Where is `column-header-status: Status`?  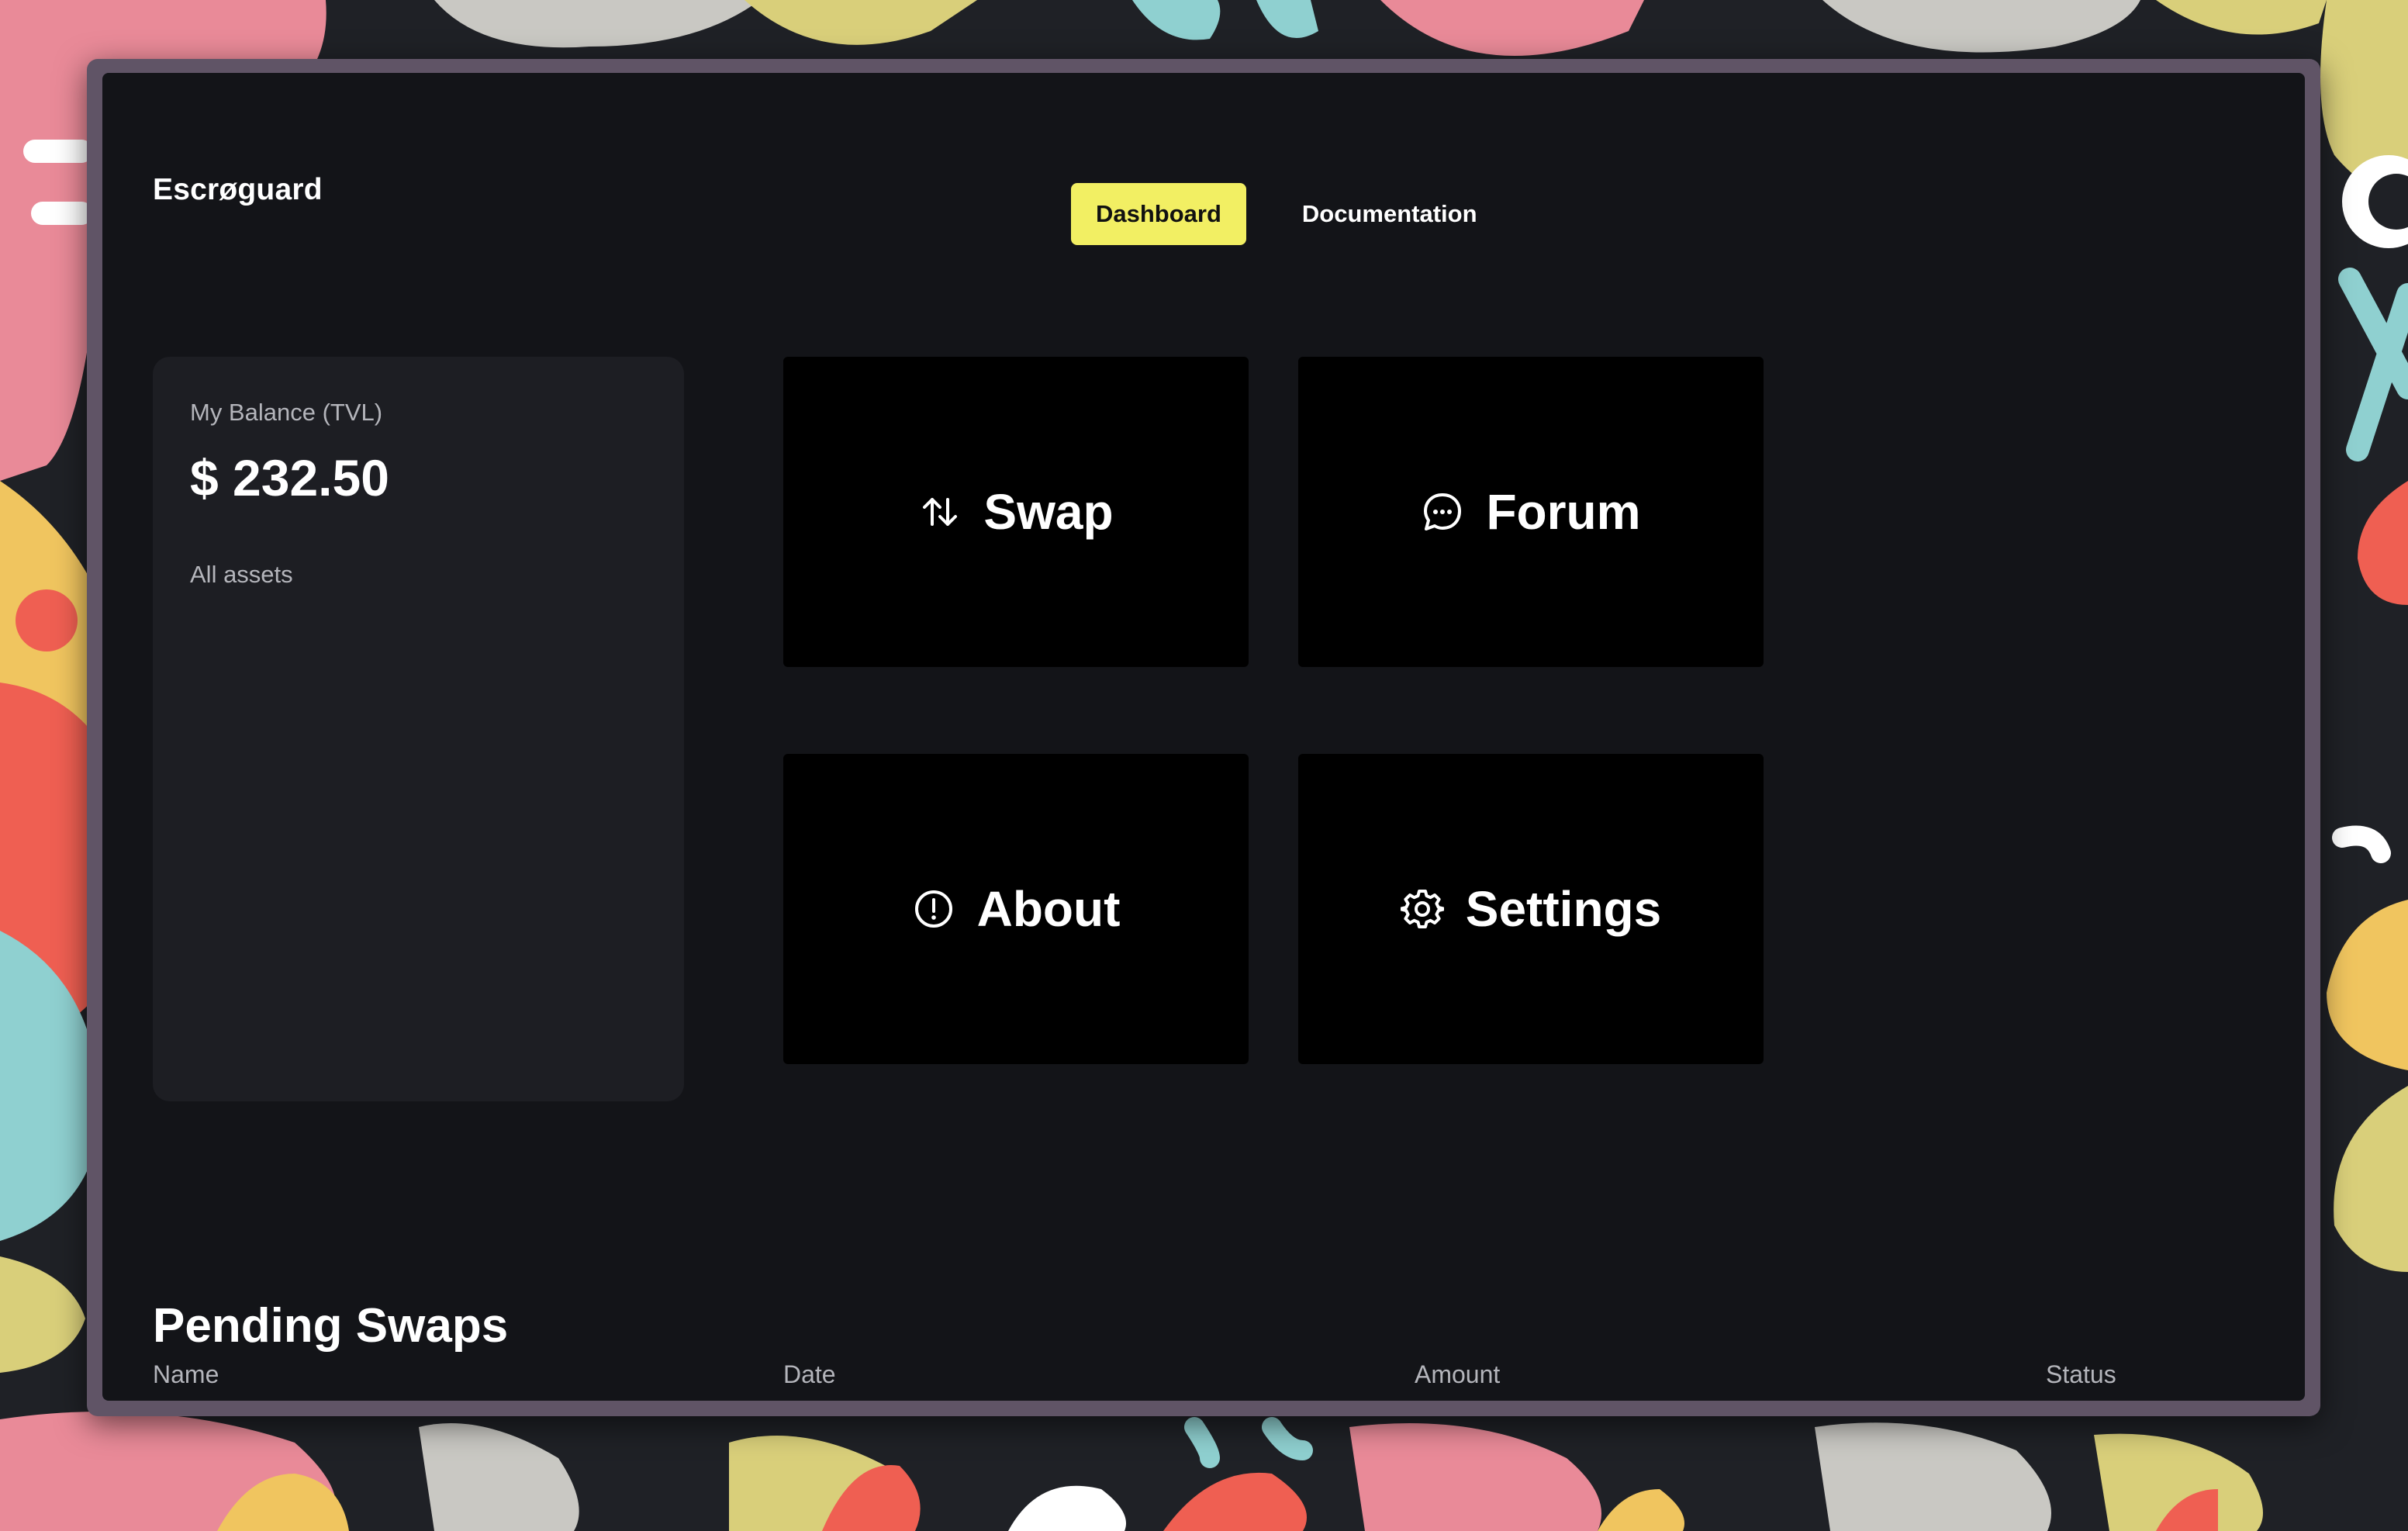
column-header-status: Status is located at coordinates (2081, 1374).